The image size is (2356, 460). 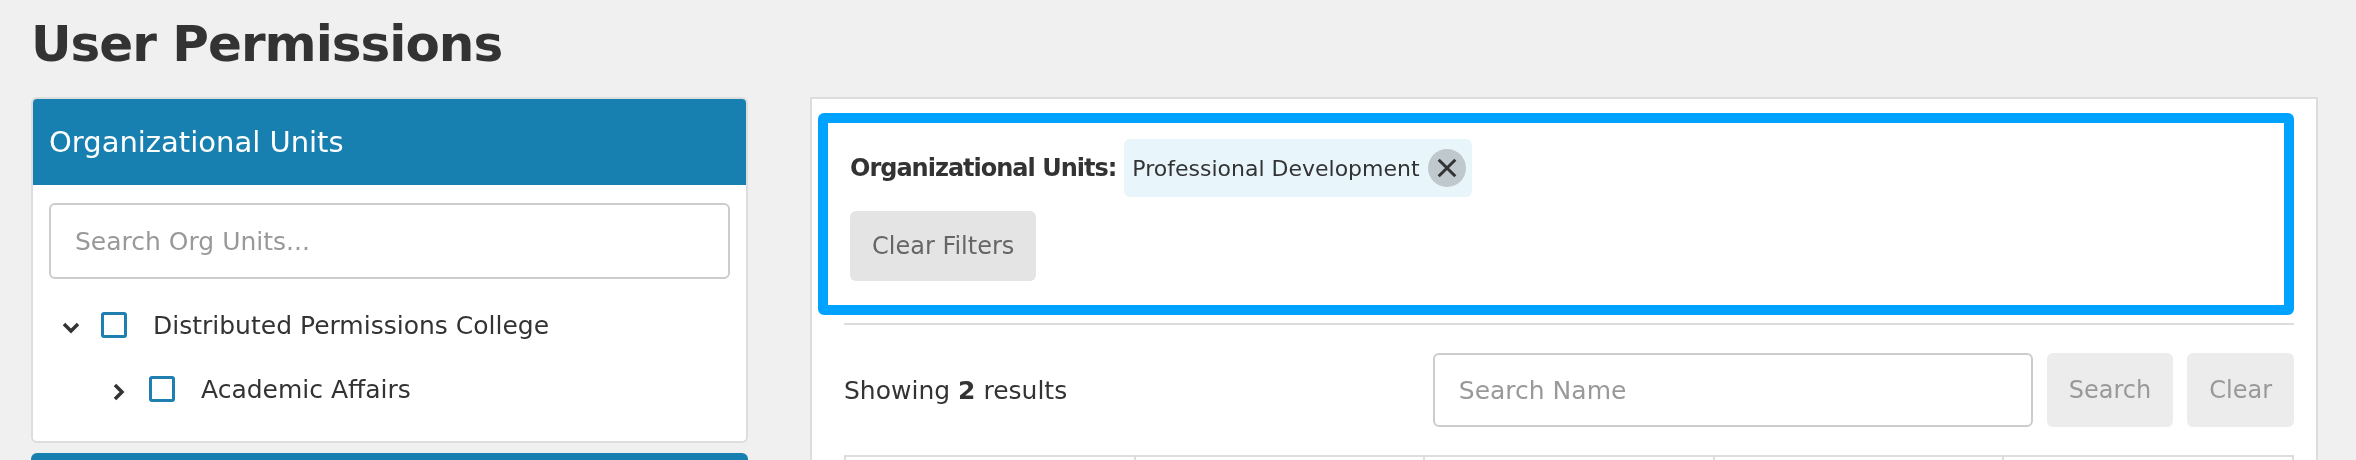 What do you see at coordinates (267, 44) in the screenshot?
I see `page-title: User Permissions` at bounding box center [267, 44].